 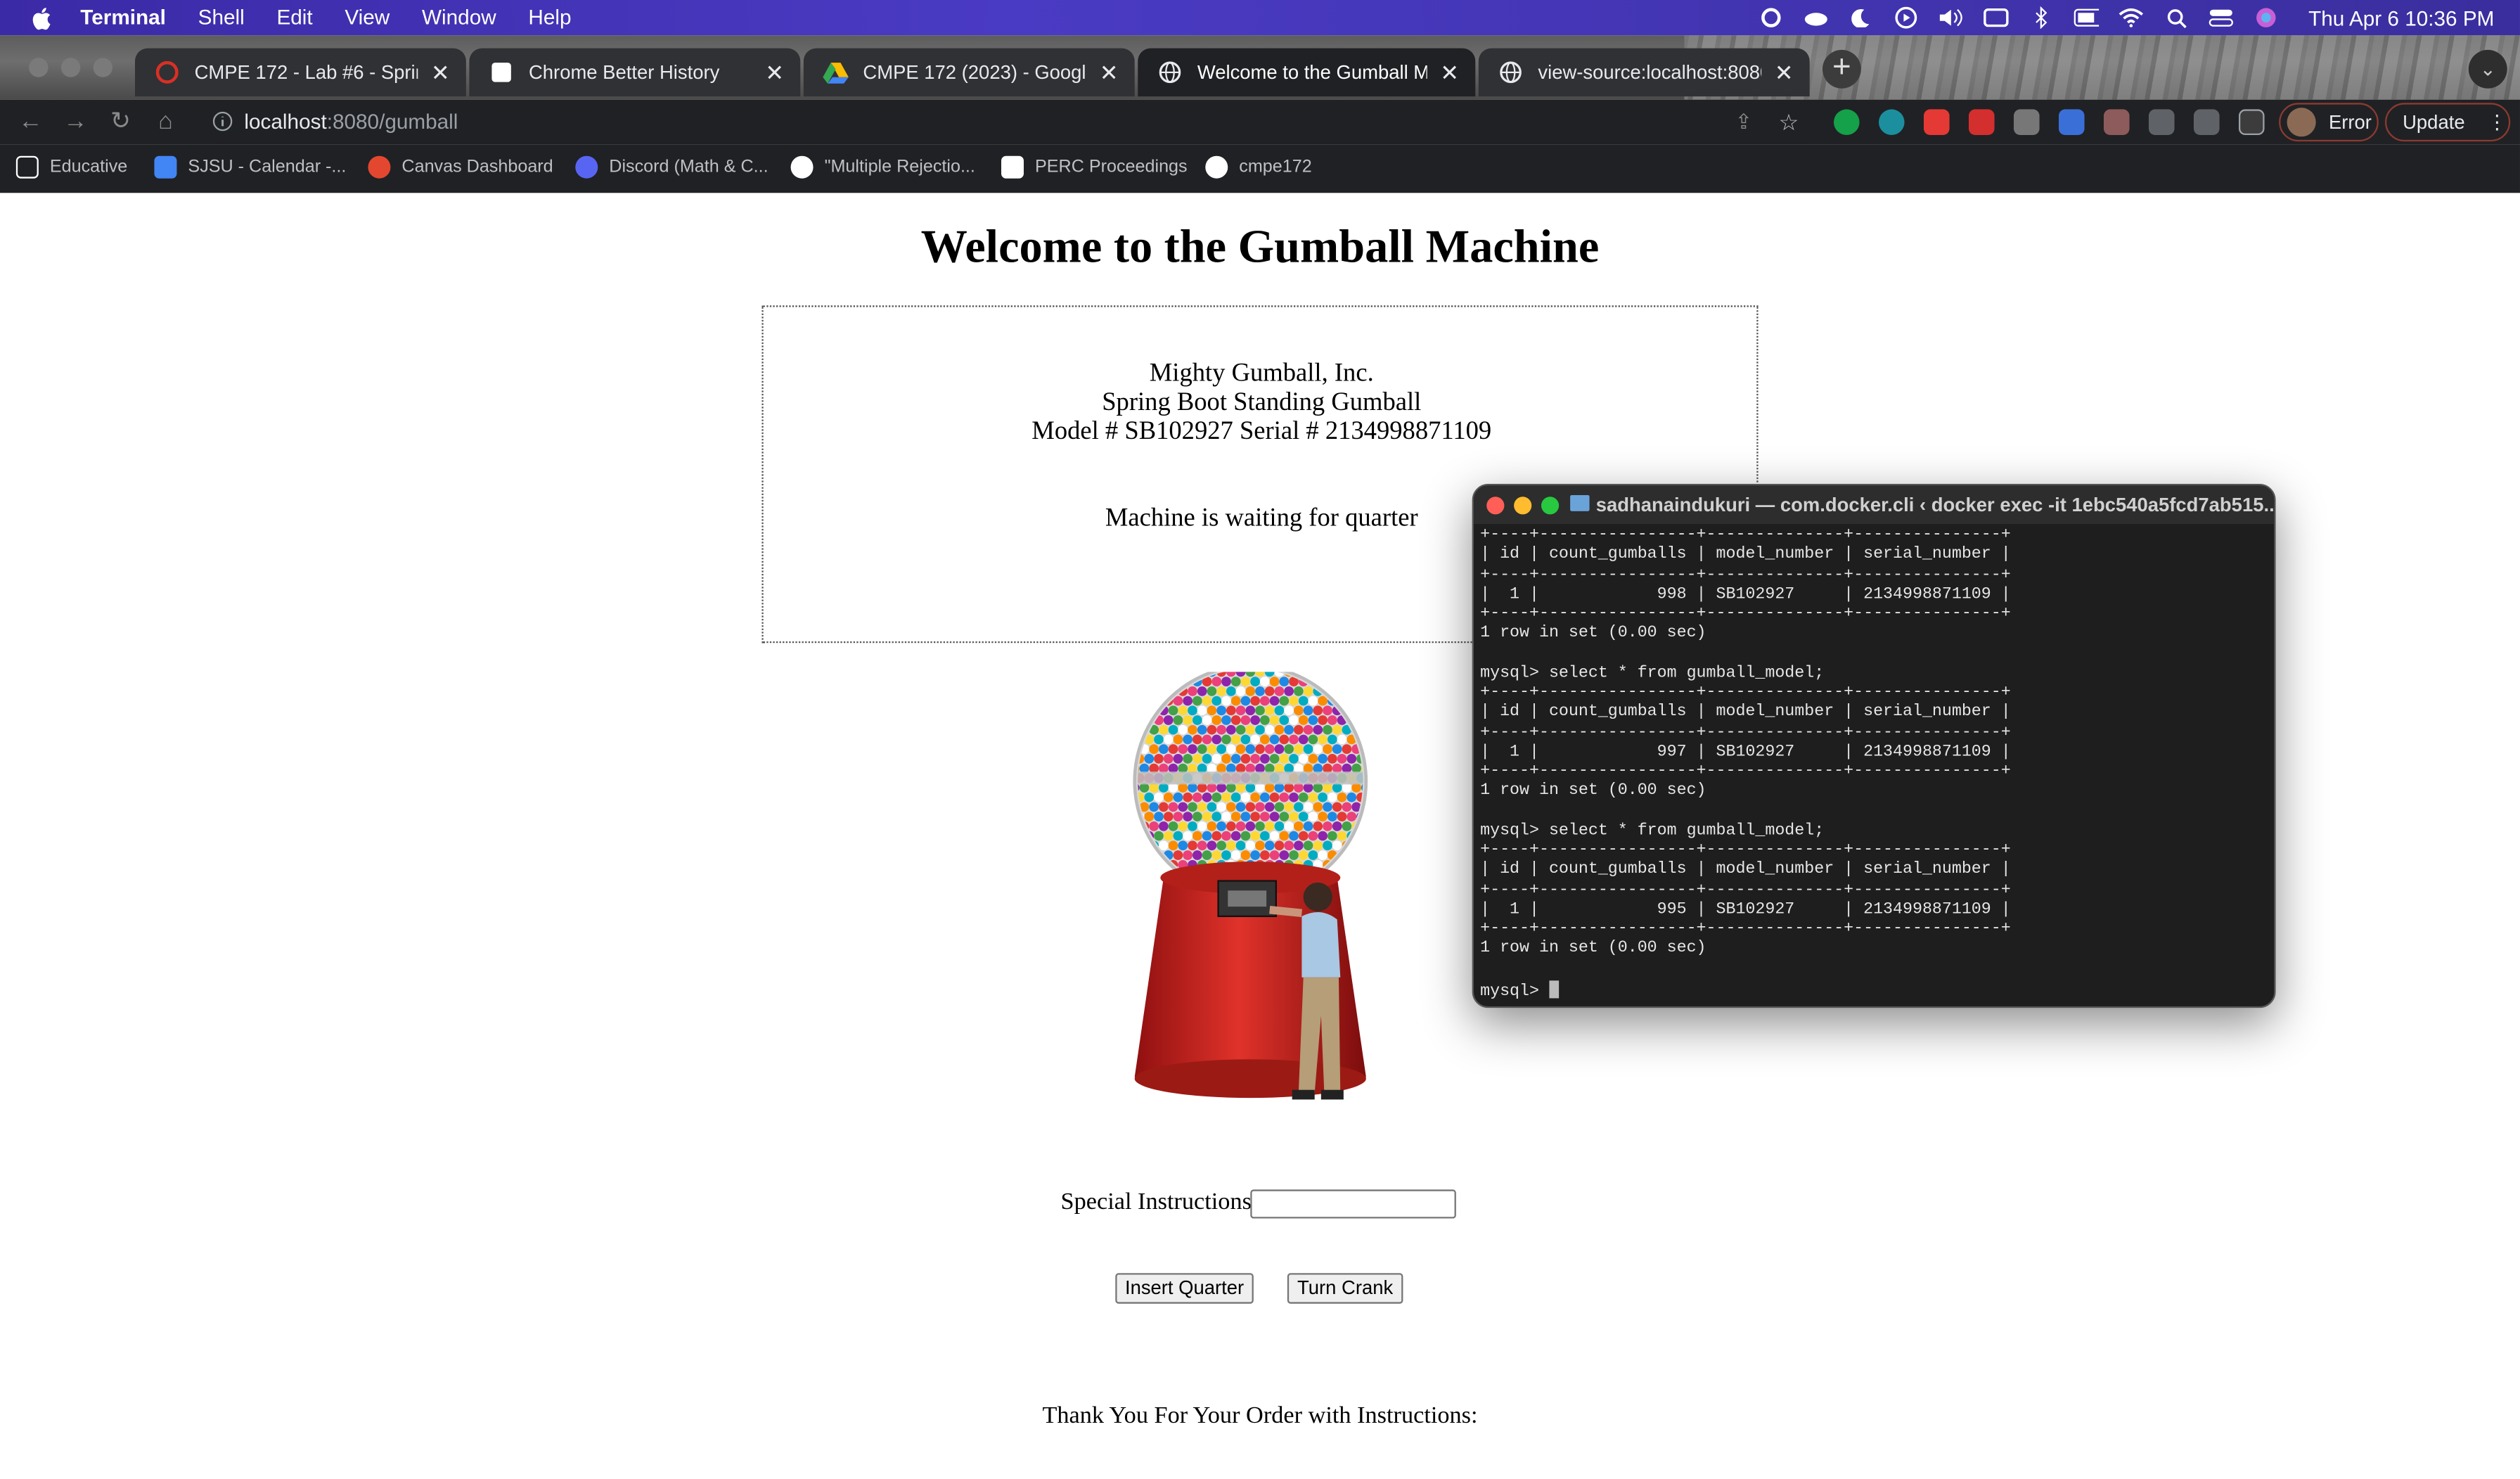 What do you see at coordinates (1817, 17) in the screenshot?
I see `cloud-icon` at bounding box center [1817, 17].